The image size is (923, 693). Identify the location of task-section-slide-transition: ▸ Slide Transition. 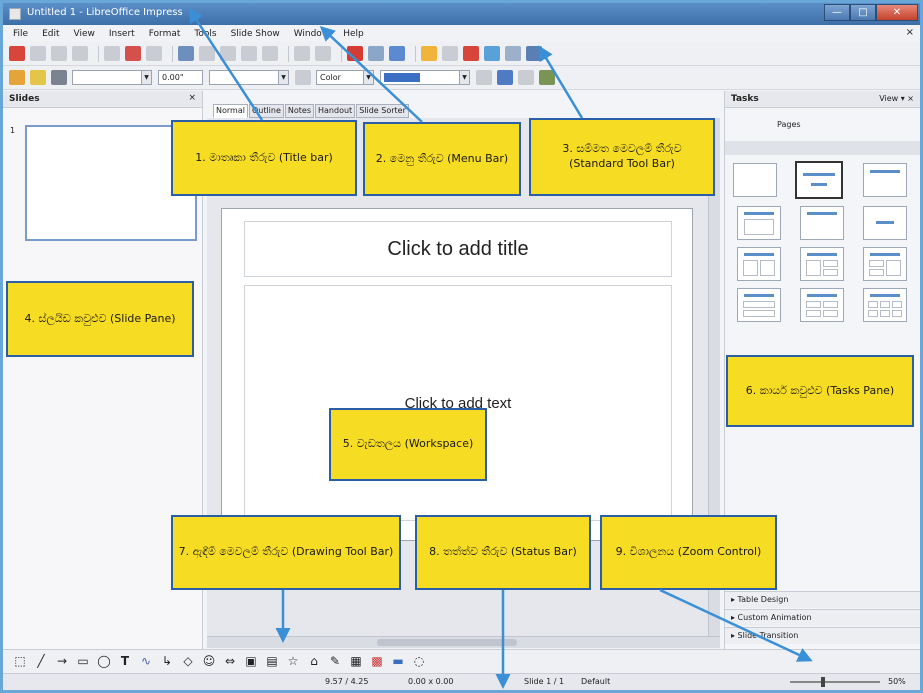
(822, 635).